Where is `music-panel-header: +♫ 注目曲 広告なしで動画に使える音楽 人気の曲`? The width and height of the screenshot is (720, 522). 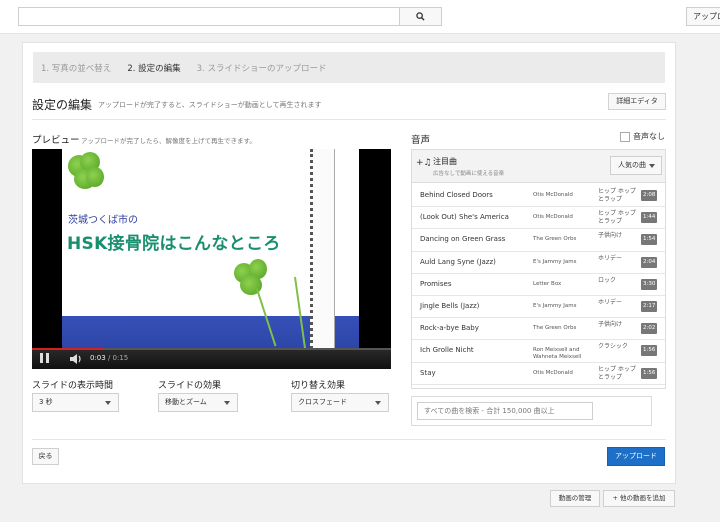
music-panel-header: +♫ 注目曲 広告なしで動画に使える音楽 人気の曲 is located at coordinates (538, 166).